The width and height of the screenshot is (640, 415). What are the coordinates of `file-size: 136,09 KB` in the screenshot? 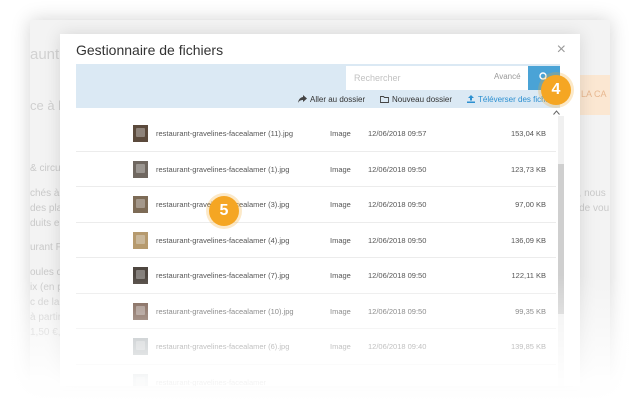 It's located at (528, 240).